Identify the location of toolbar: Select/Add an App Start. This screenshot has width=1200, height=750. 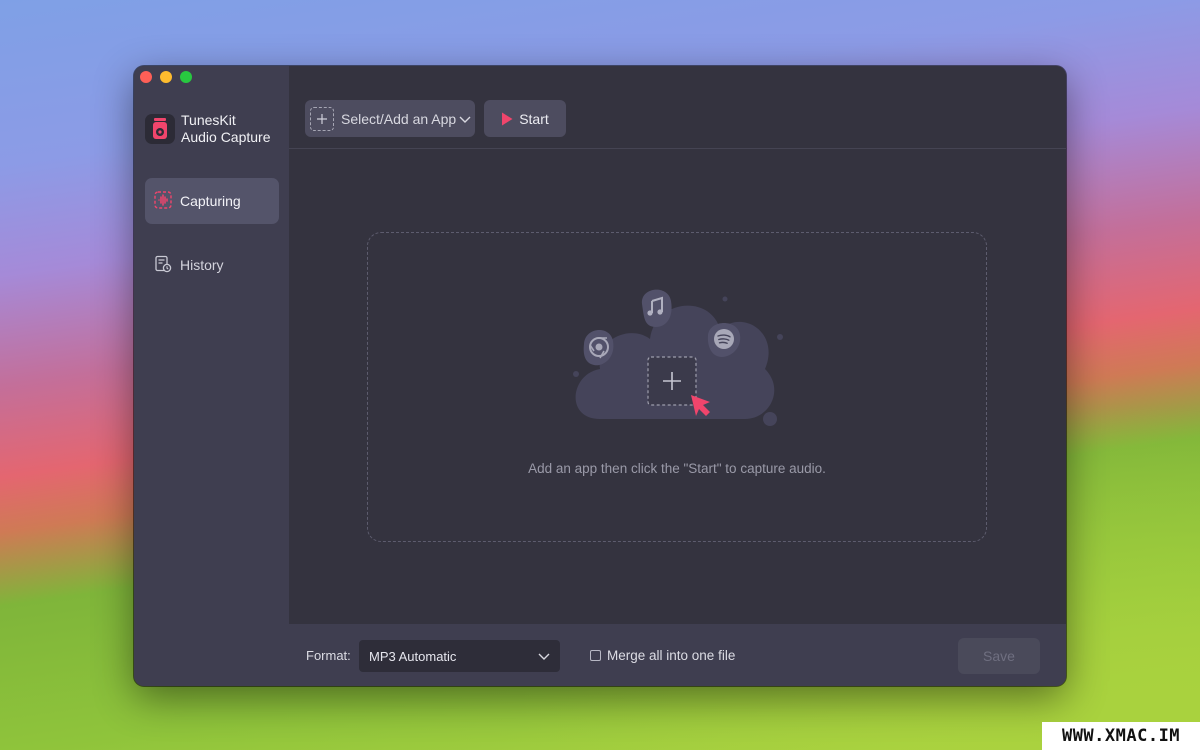
(677, 107).